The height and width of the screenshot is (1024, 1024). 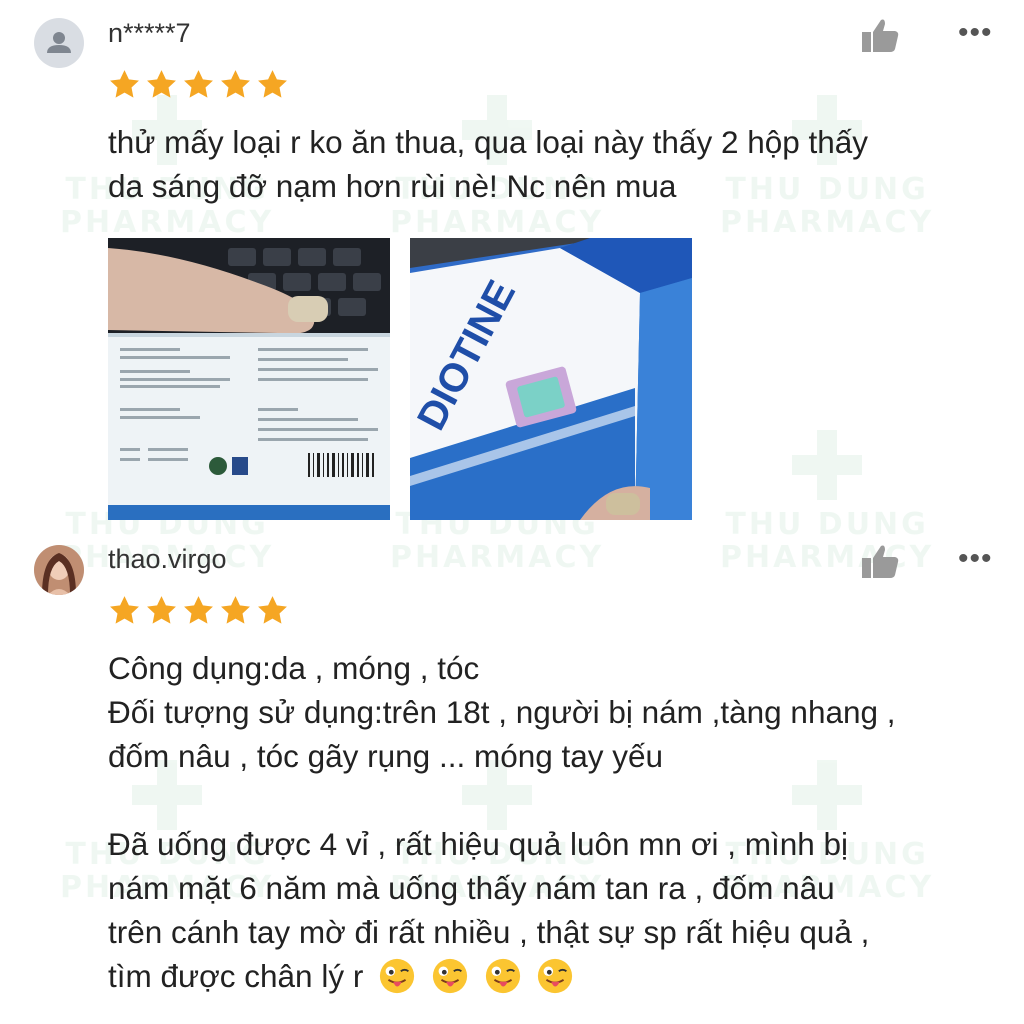 I want to click on review-text-line: Công dụng:da , móng , tóc, so click(x=294, y=668).